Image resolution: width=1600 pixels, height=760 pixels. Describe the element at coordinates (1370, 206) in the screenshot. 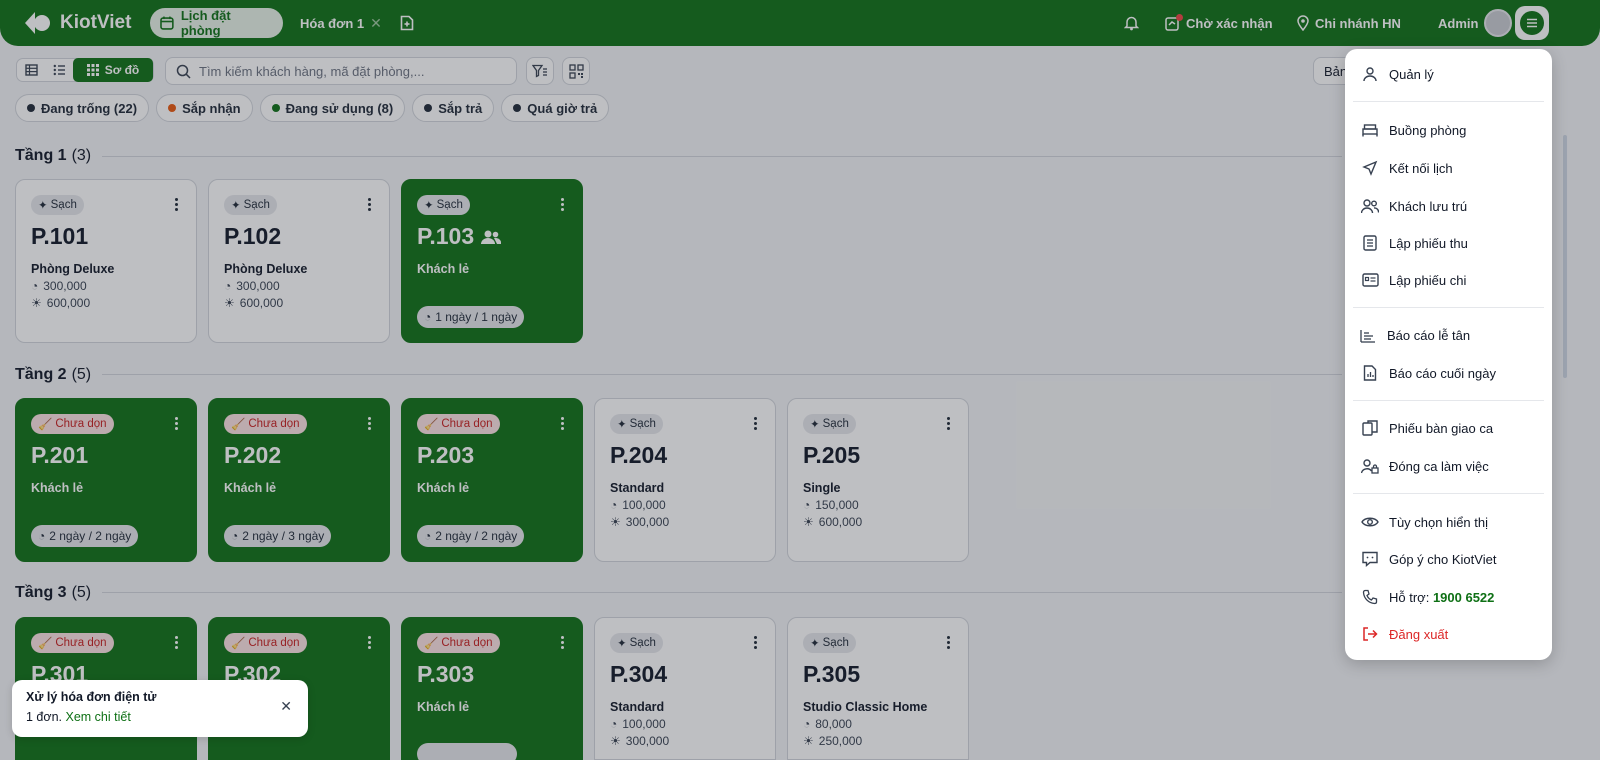

I see `guests-icon` at that location.